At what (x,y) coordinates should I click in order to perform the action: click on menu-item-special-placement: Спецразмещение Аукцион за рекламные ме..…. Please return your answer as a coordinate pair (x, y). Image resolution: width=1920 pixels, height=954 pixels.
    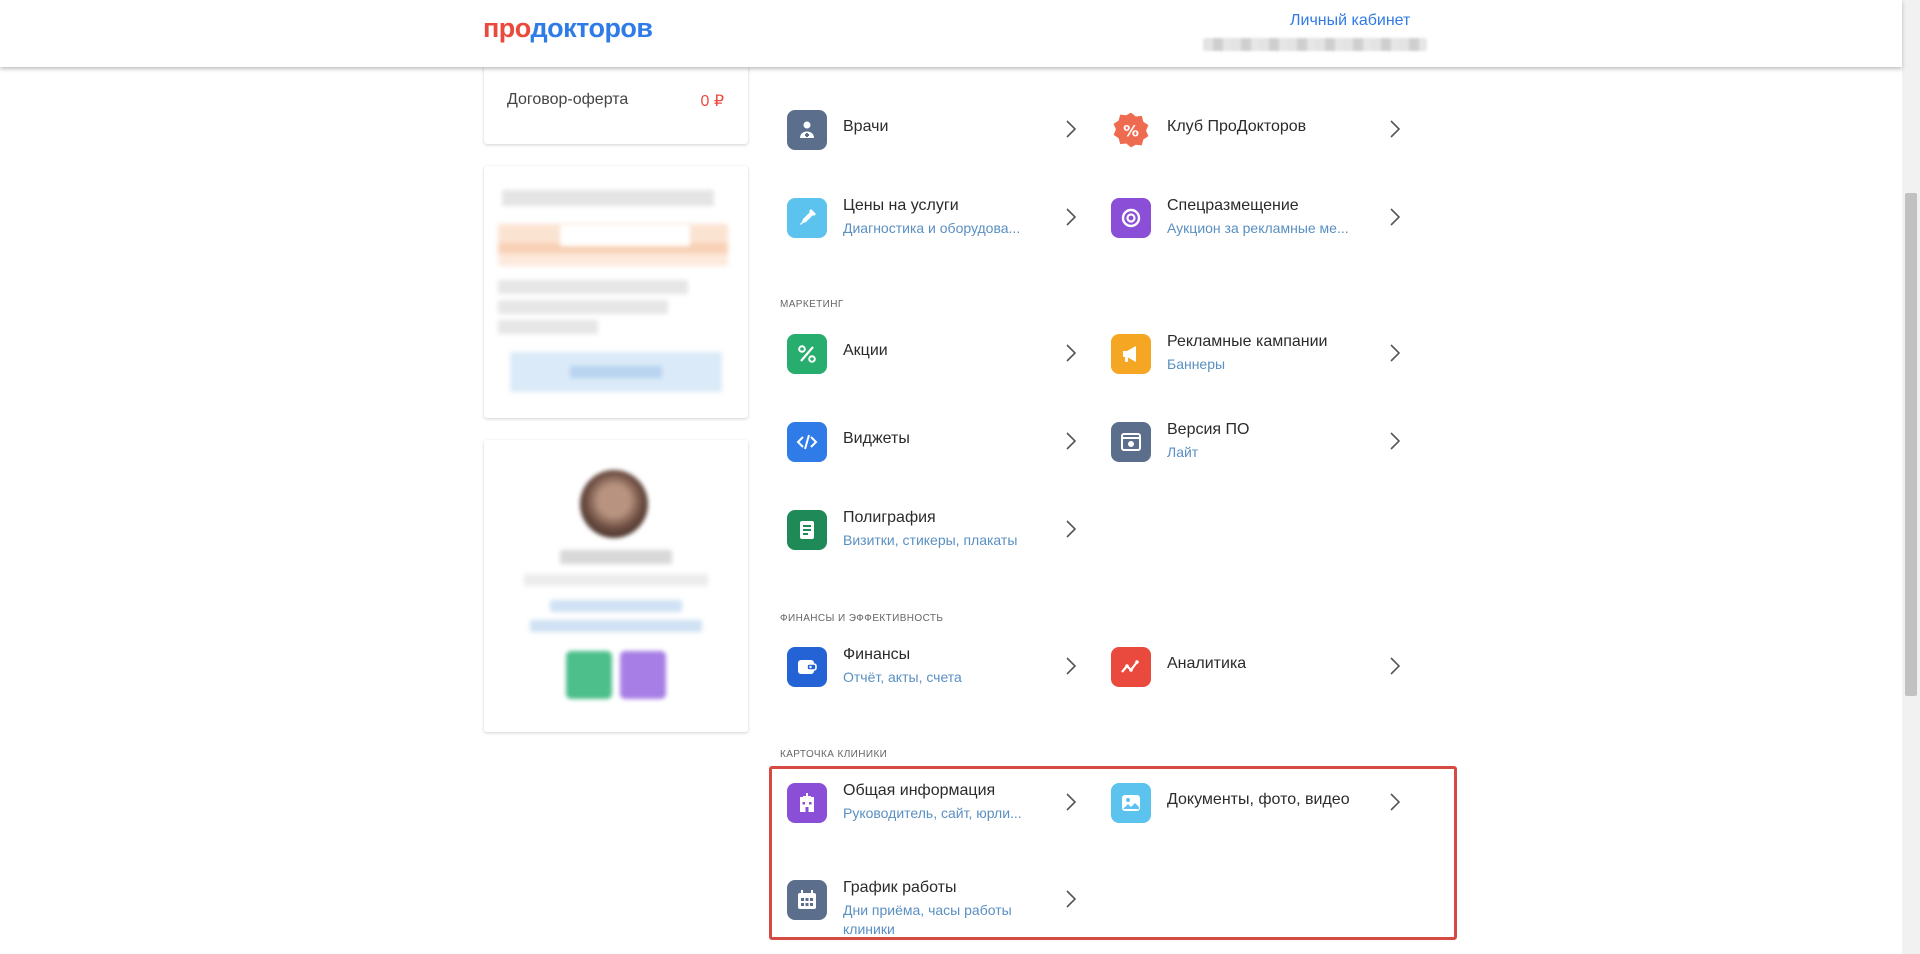
    Looking at the image, I should click on (1254, 217).